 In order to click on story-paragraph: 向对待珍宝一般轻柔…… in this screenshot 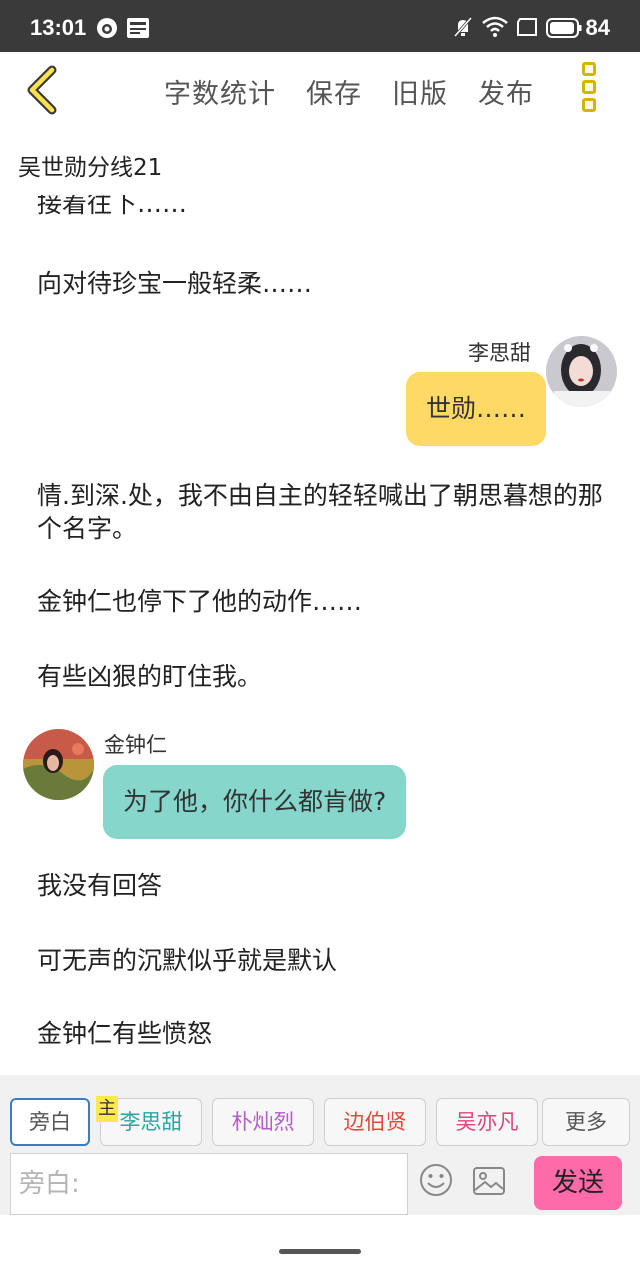, I will do `click(175, 283)`.